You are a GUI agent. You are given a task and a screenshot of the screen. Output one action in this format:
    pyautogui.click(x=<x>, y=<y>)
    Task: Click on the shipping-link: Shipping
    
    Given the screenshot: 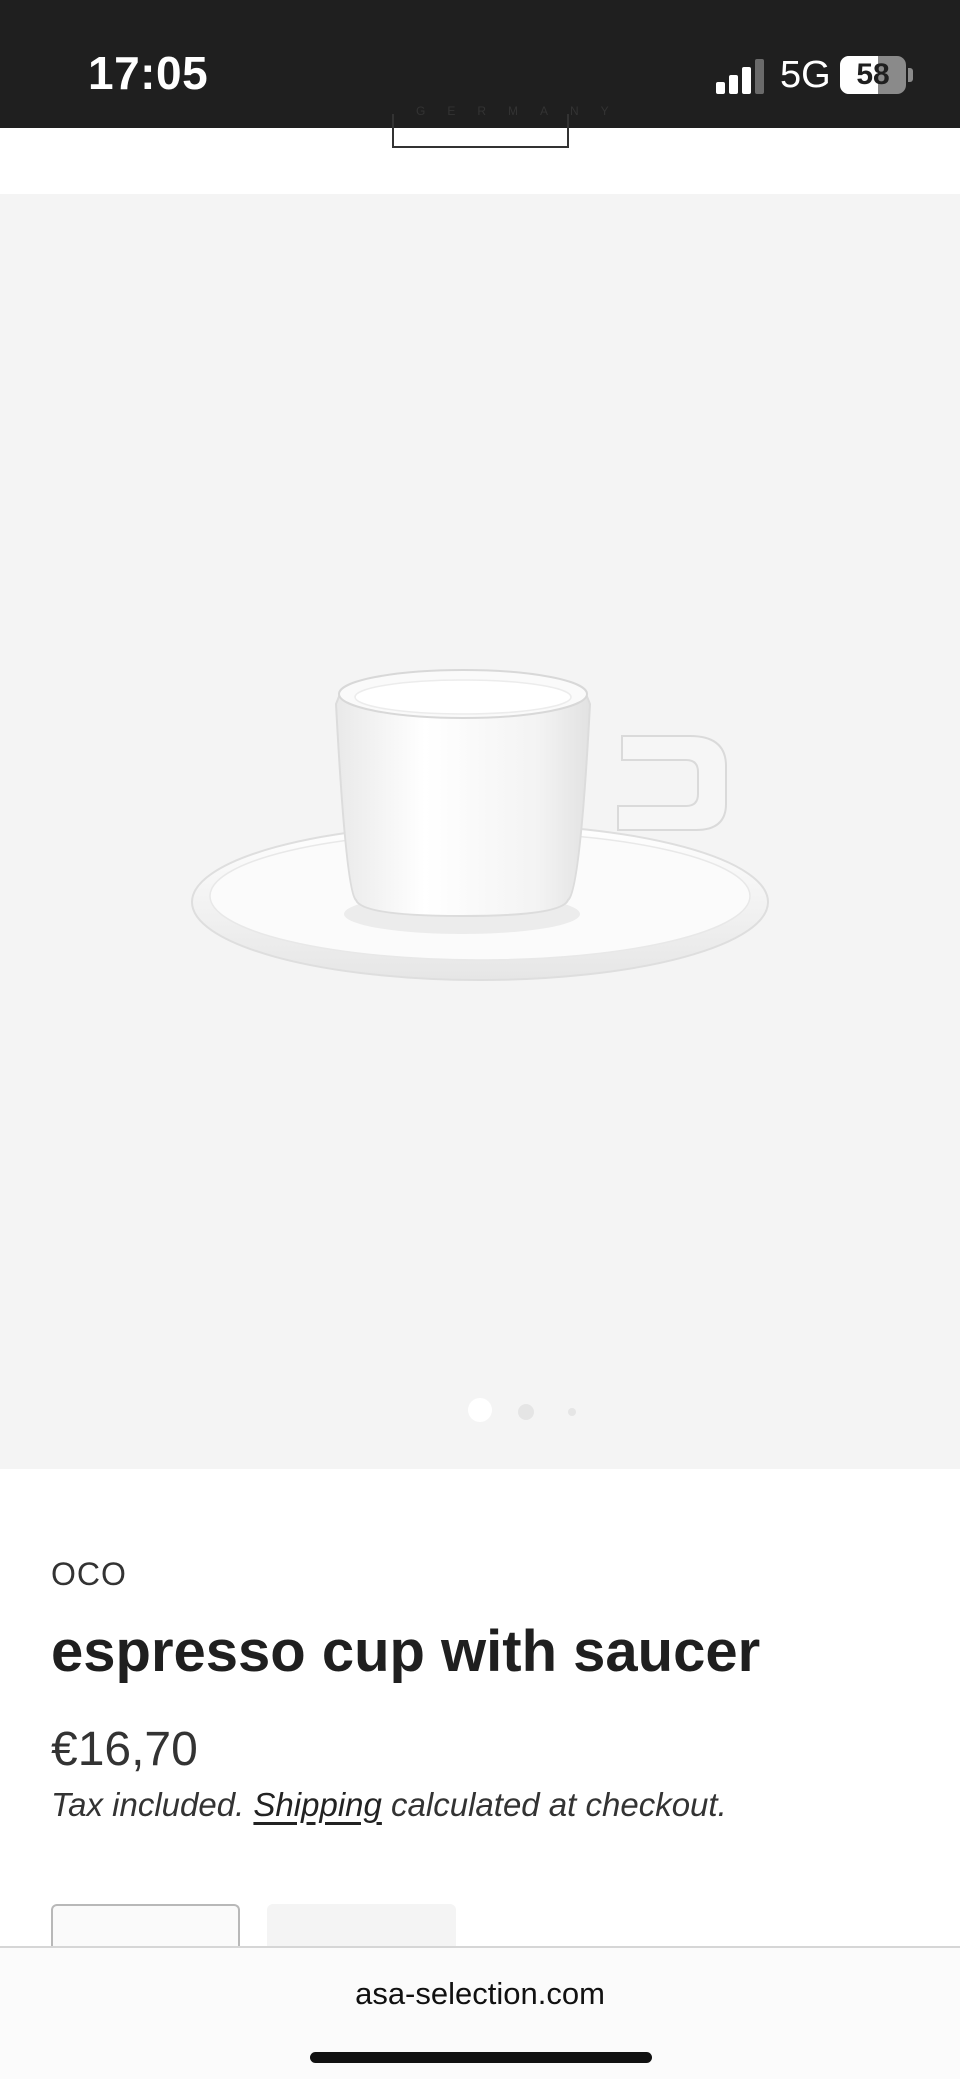 What is the action you would take?
    pyautogui.click(x=317, y=1804)
    